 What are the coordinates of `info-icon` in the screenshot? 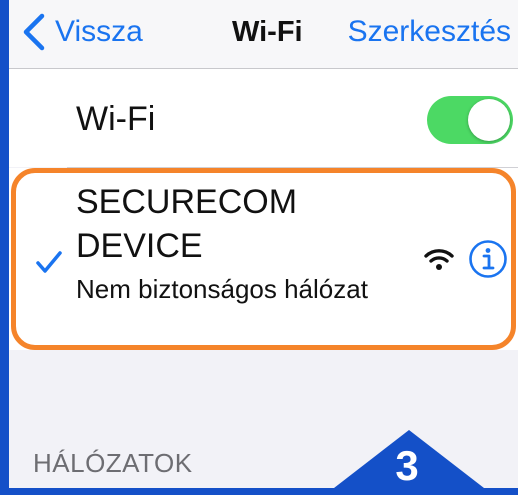 It's located at (488, 259).